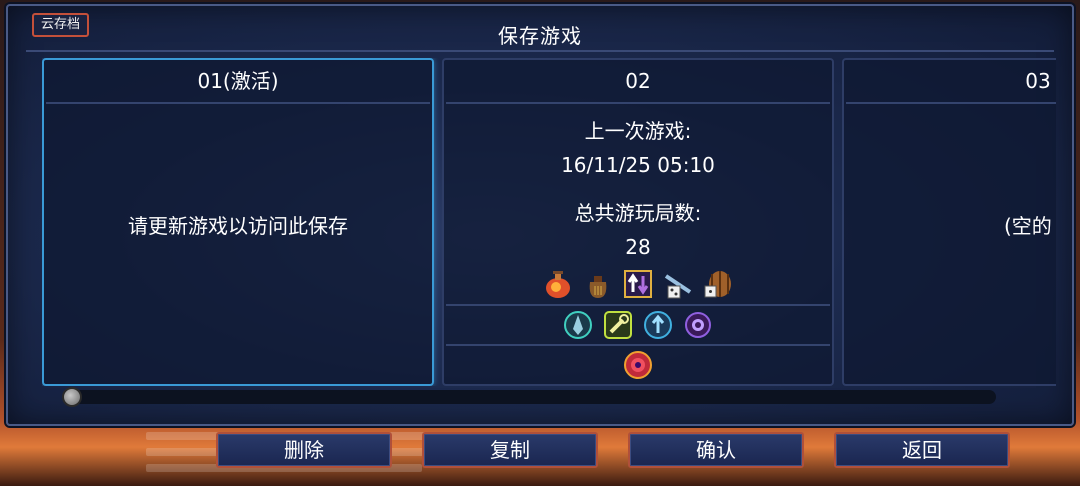 This screenshot has height=486, width=1080. I want to click on wrench-icon, so click(618, 325).